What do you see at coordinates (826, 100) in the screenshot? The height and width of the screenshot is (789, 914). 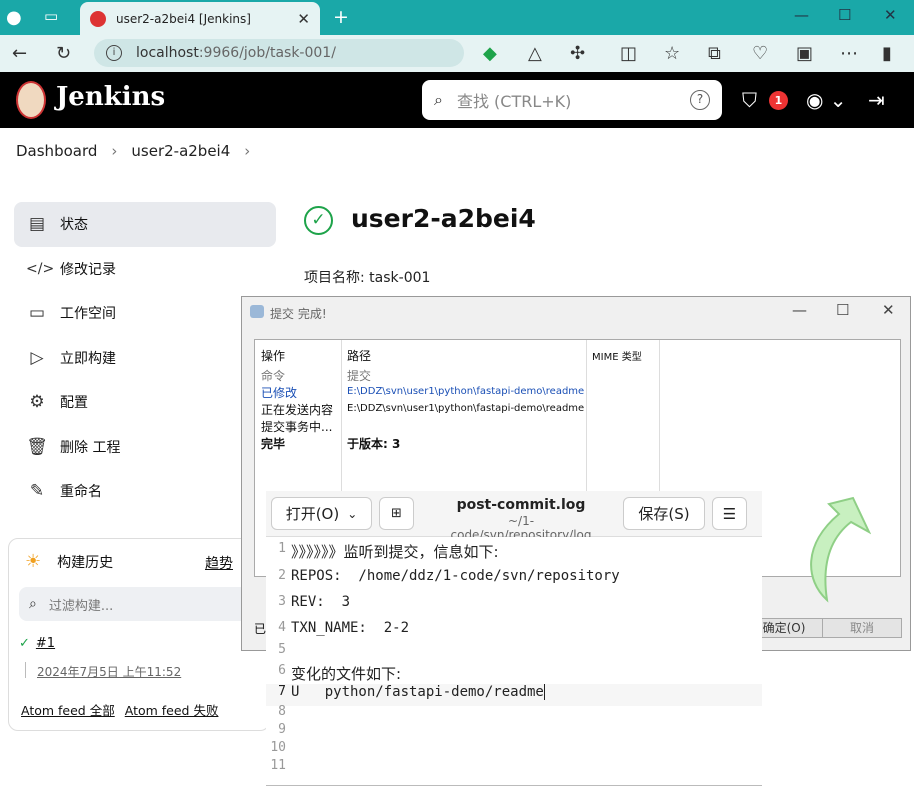 I see `user-icon: ◉ ⌄` at bounding box center [826, 100].